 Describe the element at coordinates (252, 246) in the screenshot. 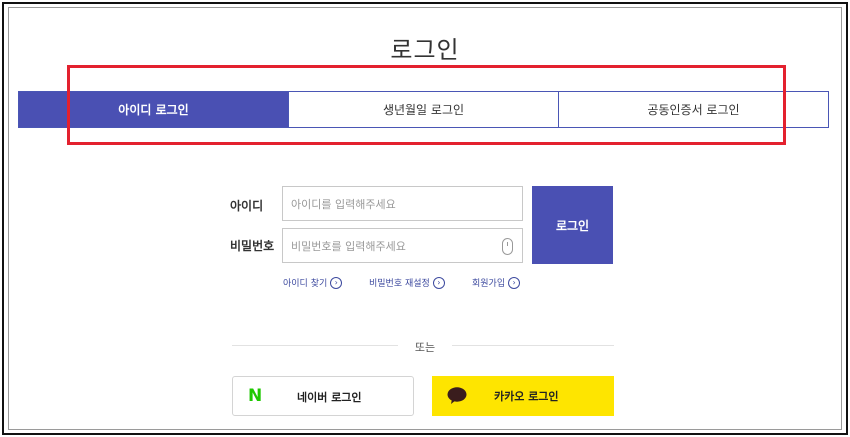

I see `password-label: 비밀번호` at that location.